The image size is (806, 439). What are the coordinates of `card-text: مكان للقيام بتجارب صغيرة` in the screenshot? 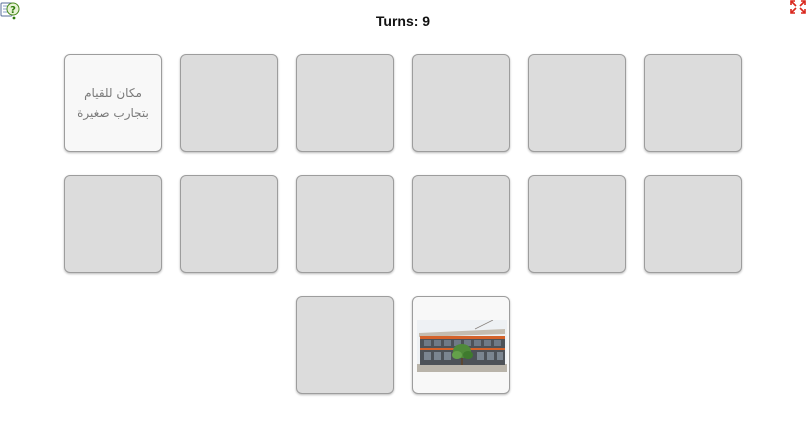 It's located at (113, 103).